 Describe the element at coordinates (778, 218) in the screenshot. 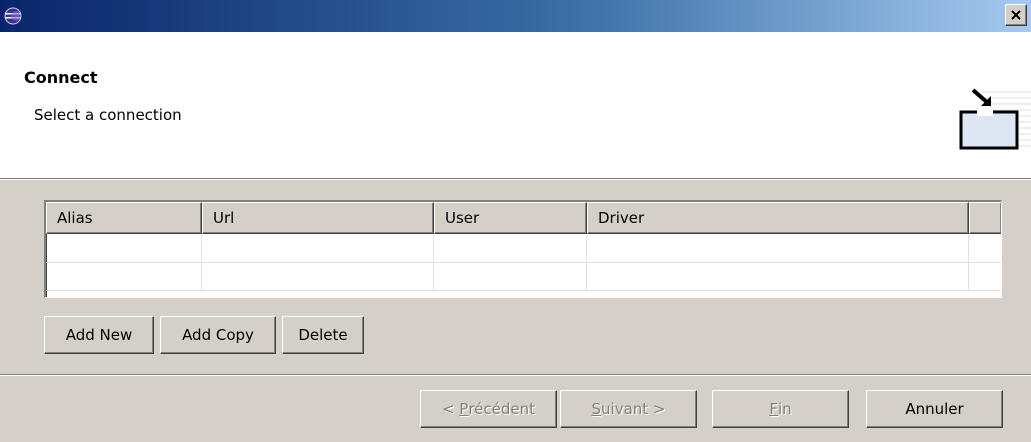

I see `column-header-driver: Driver` at that location.